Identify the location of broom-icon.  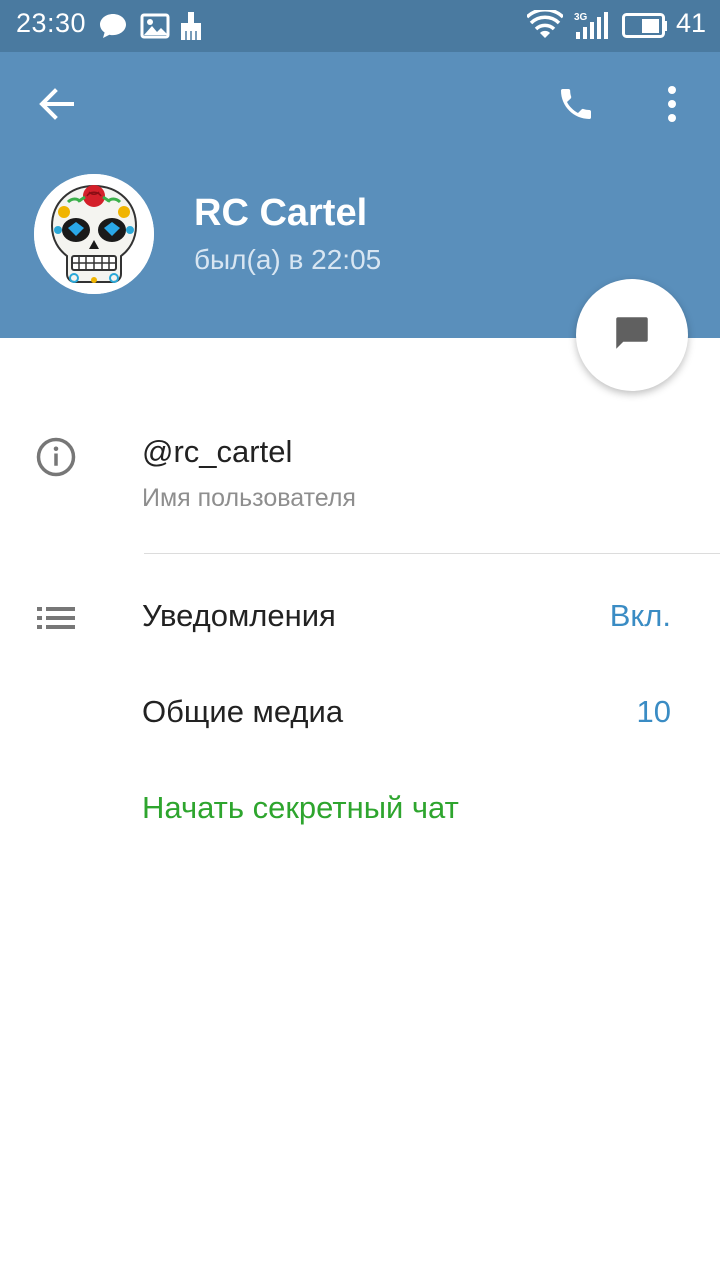
(191, 28).